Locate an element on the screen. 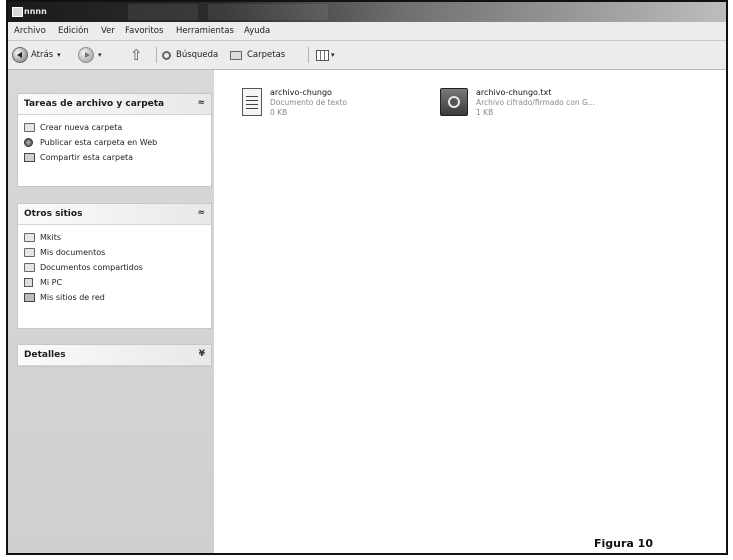 This screenshot has width=733, height=560. back-dropdown-icon: ▾ is located at coordinates (59, 55).